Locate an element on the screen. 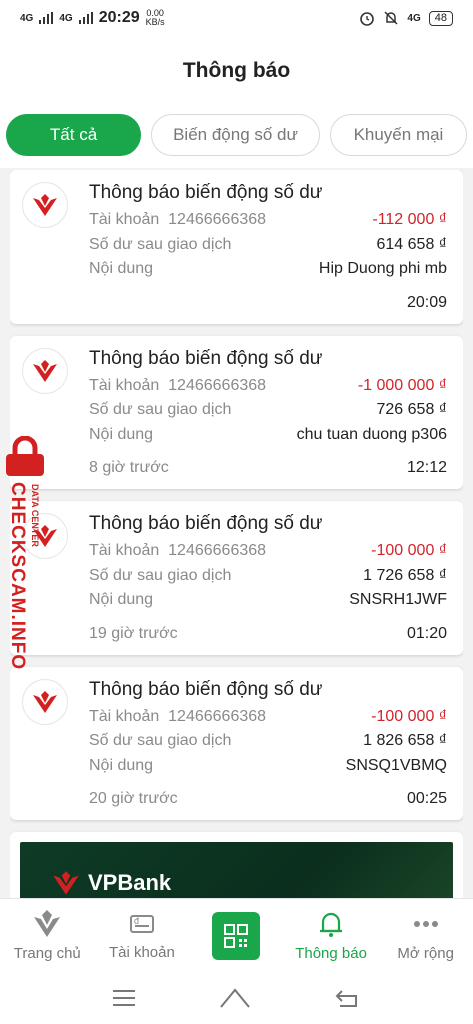 The width and height of the screenshot is (473, 1024). app-header: Thông báo is located at coordinates (236, 71).